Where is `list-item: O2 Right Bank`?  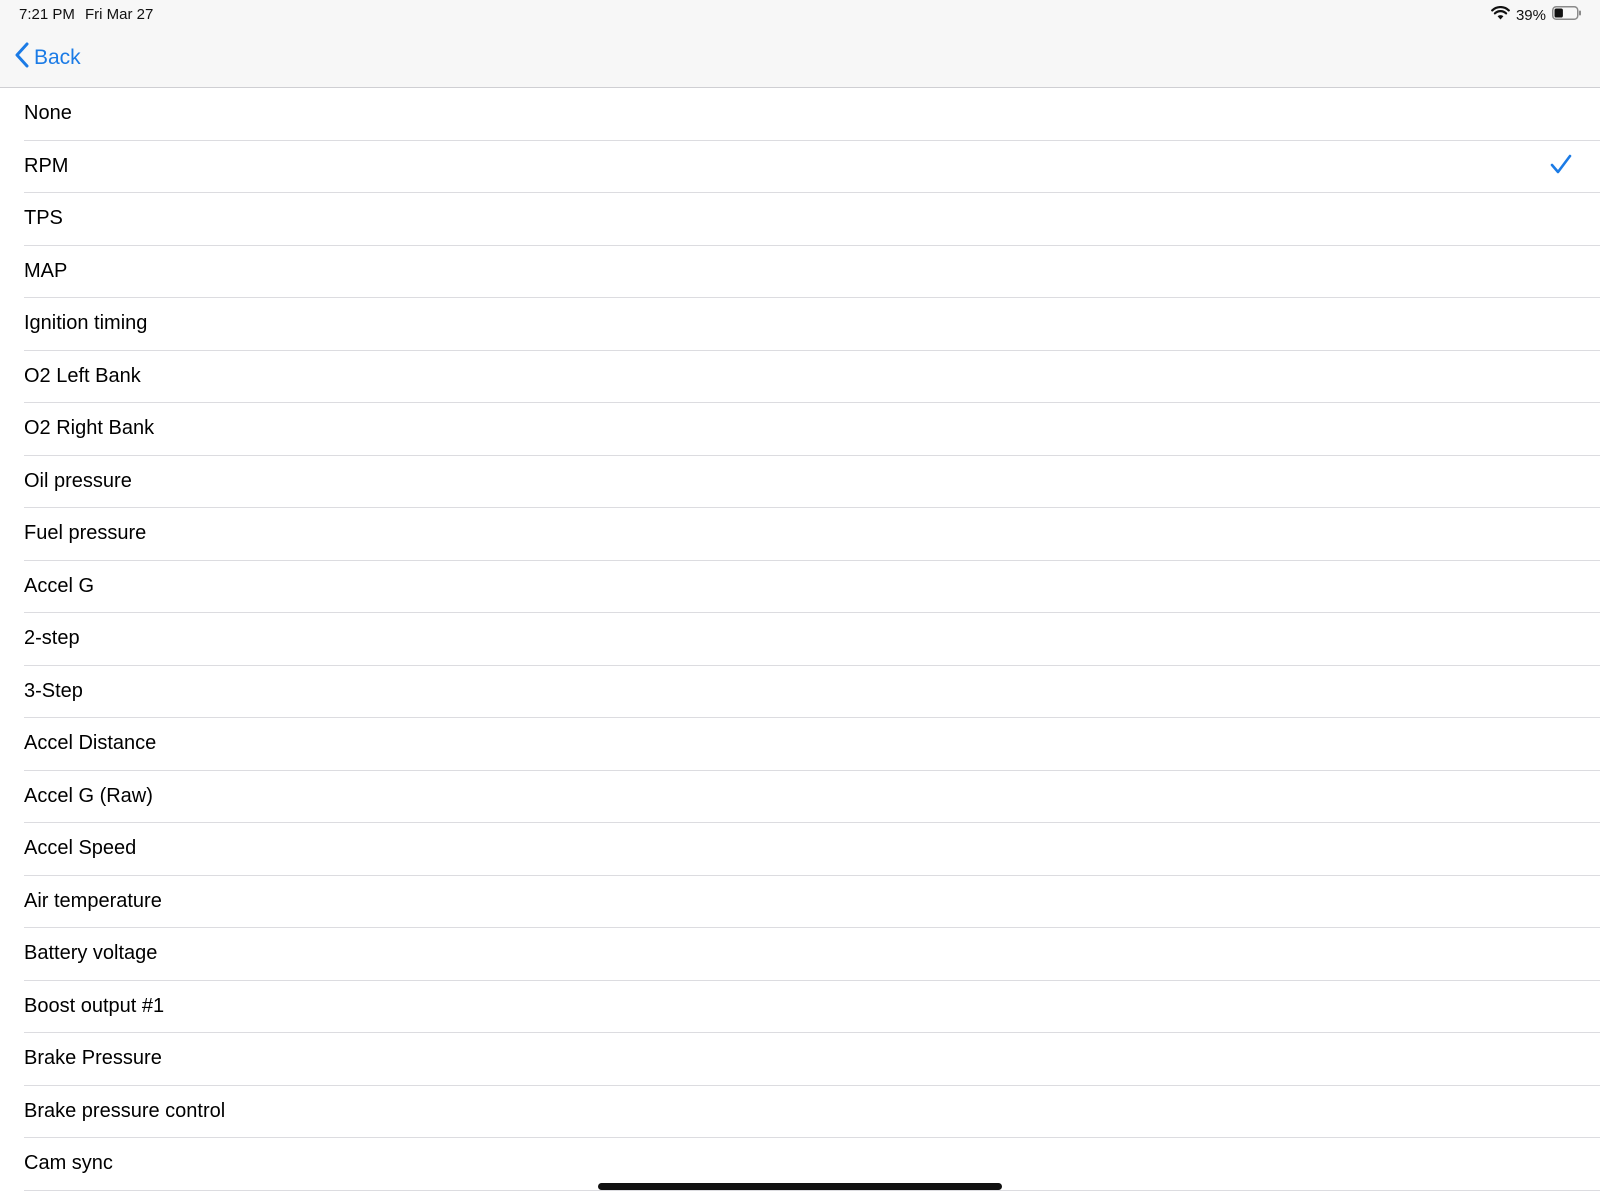 list-item: O2 Right Bank is located at coordinates (812, 429).